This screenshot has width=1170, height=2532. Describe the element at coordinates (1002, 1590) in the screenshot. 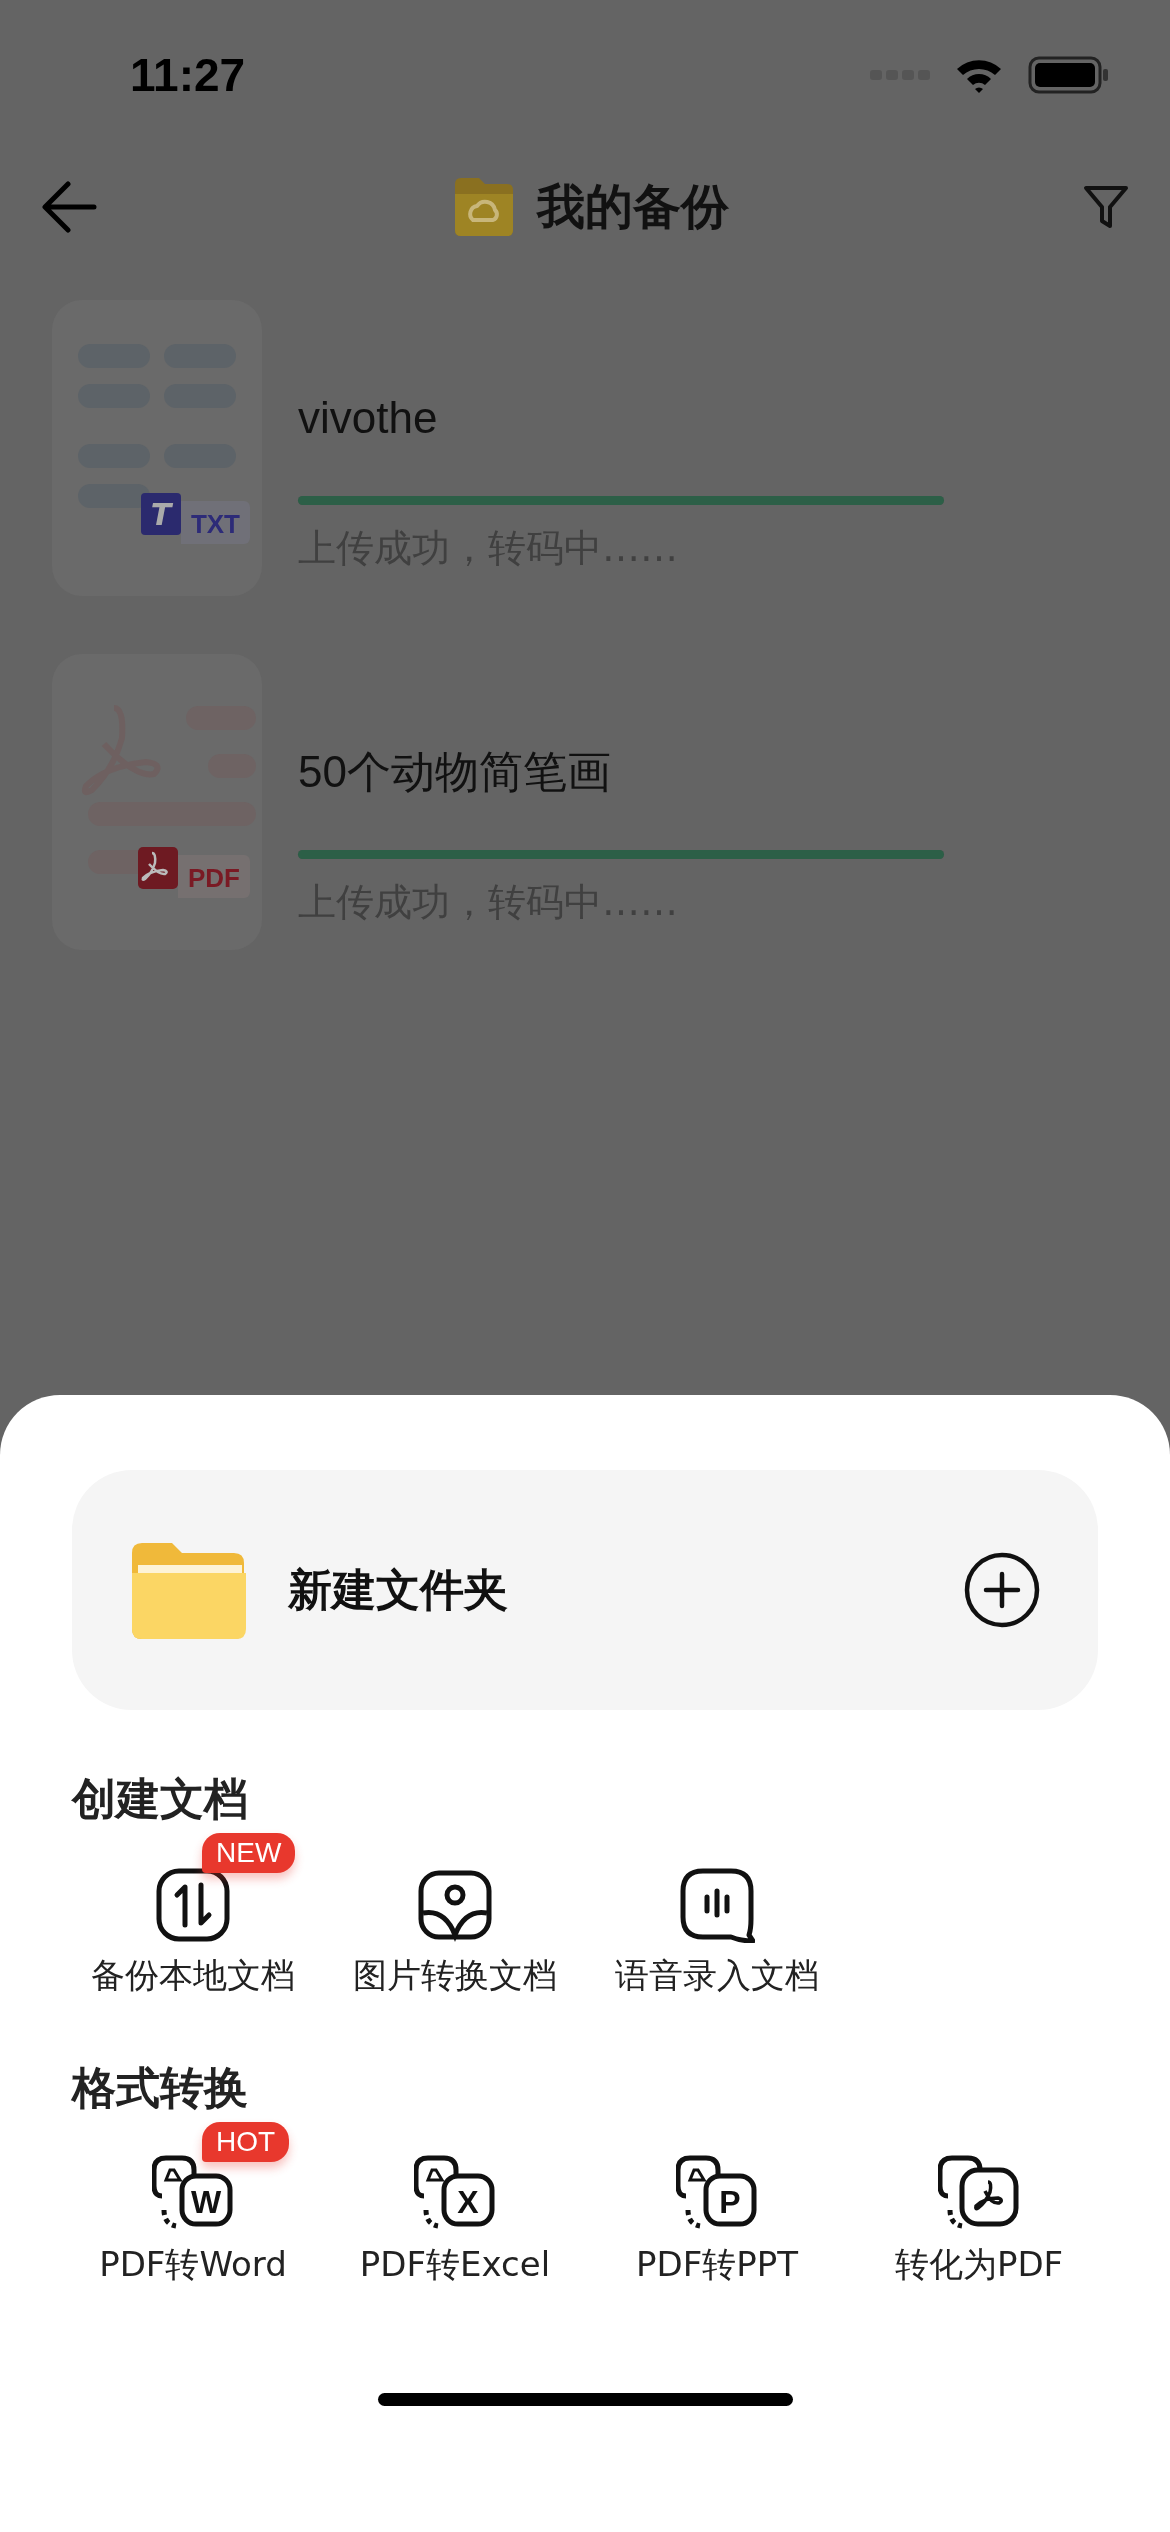

I see `add-circle-icon` at that location.